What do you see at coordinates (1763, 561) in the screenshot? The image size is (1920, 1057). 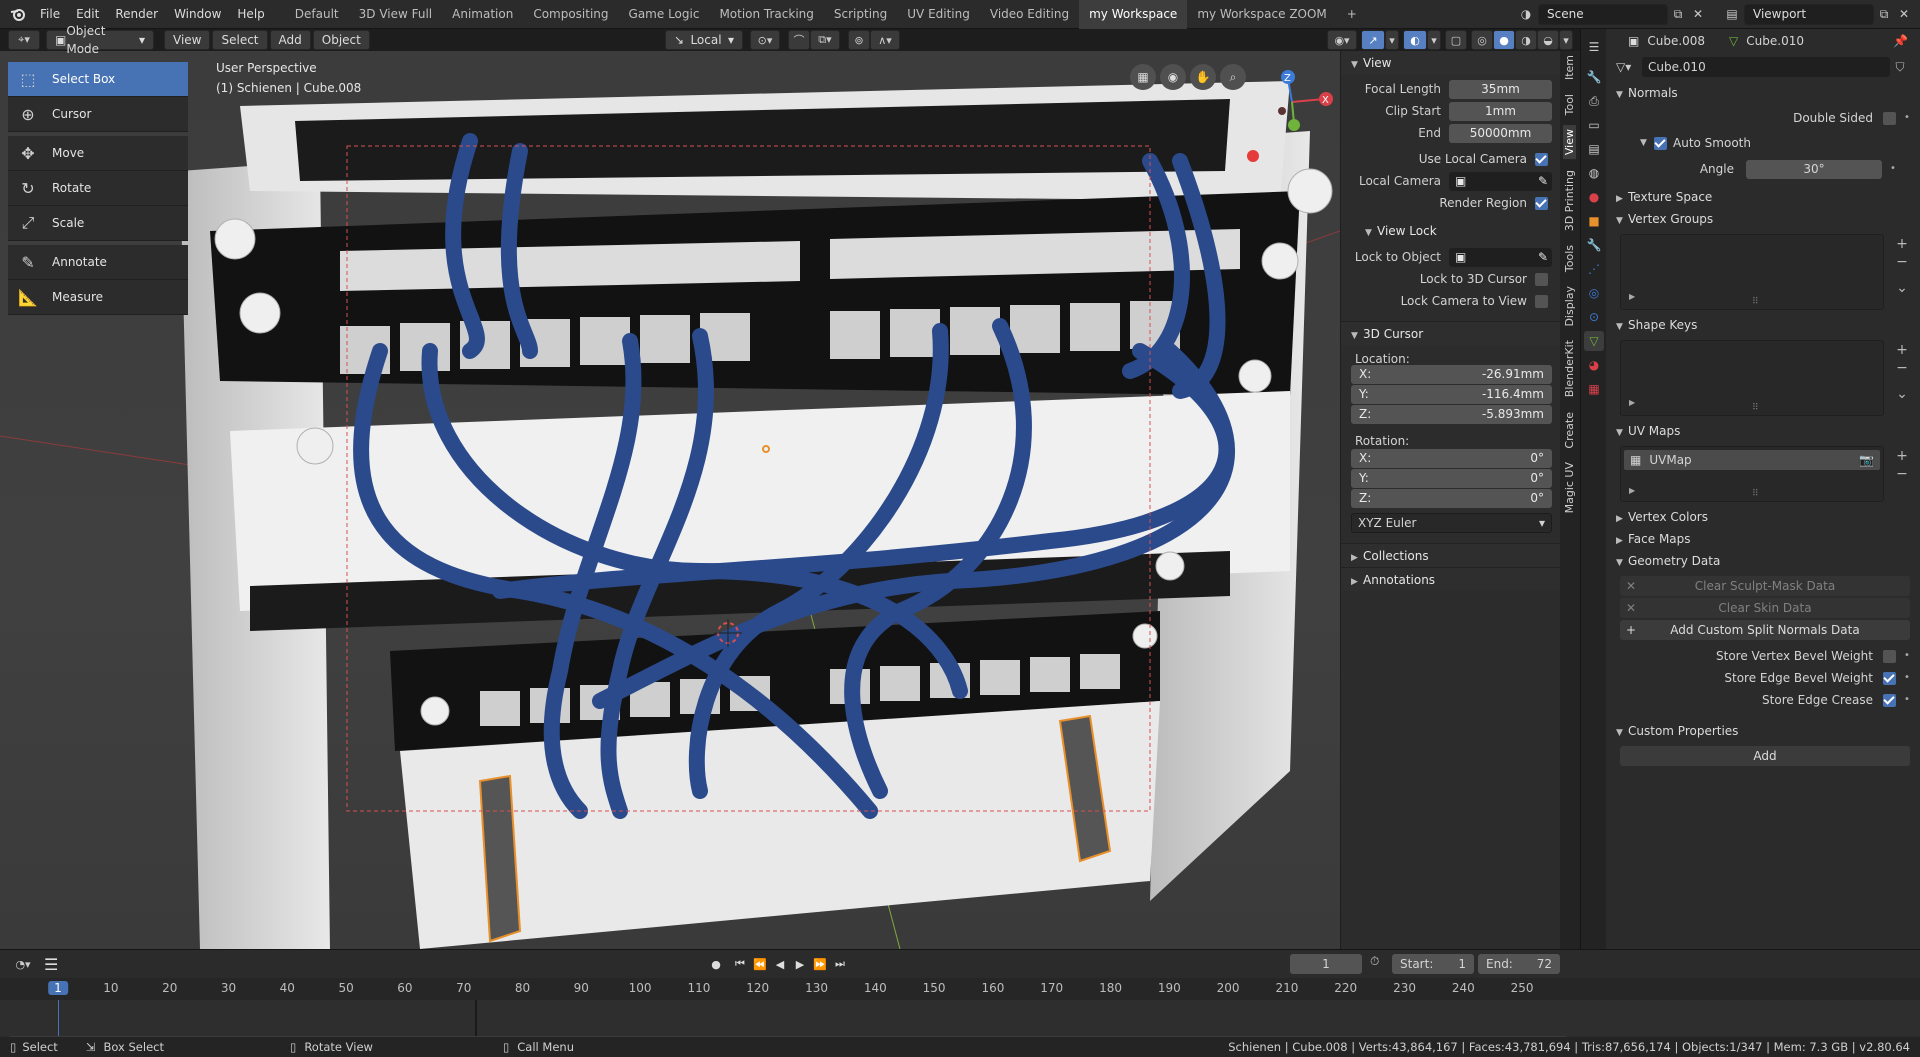 I see `geometry-data-header: ▼ Geometry Data` at bounding box center [1763, 561].